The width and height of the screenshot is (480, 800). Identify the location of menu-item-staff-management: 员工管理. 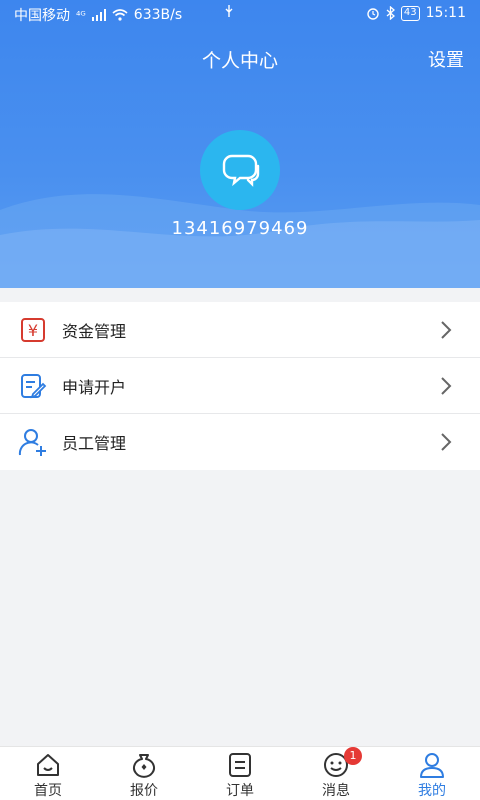
(240, 442).